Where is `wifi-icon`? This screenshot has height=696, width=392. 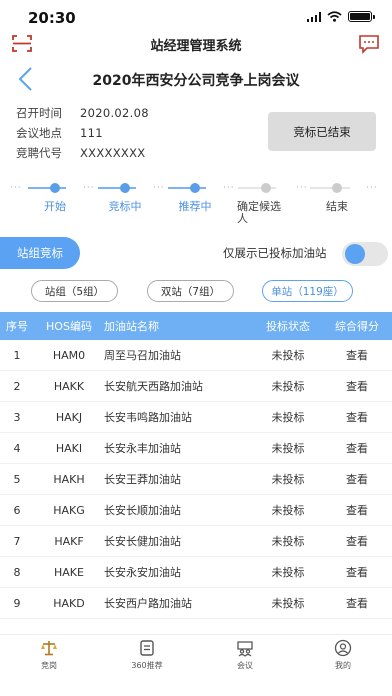 wifi-icon is located at coordinates (334, 16).